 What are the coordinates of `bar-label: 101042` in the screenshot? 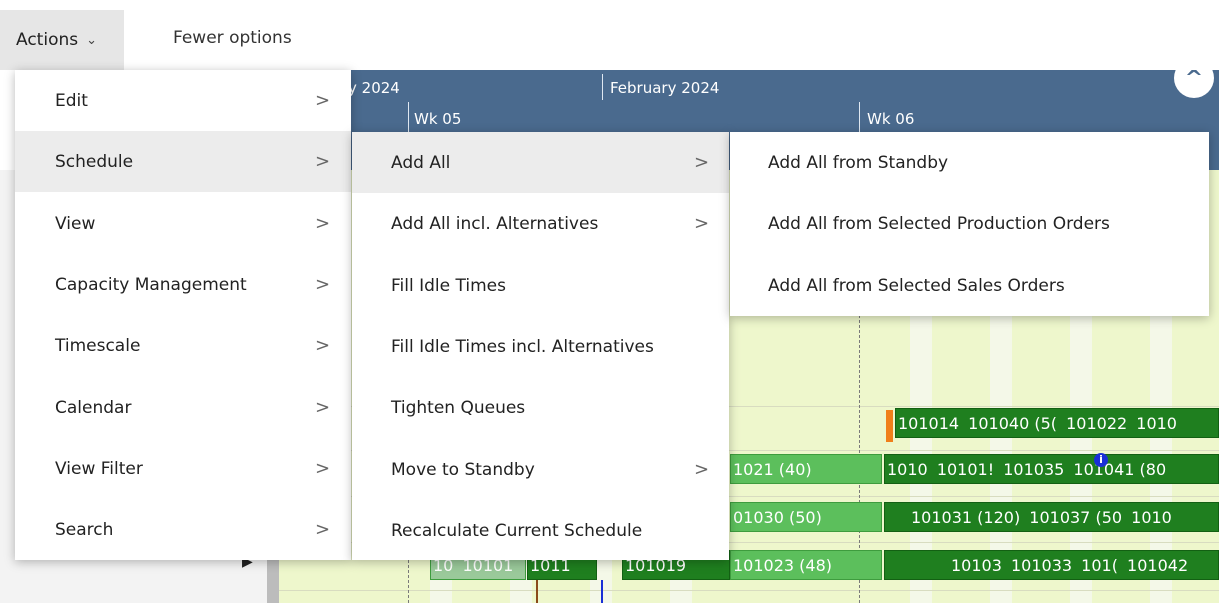 It's located at (1158, 565).